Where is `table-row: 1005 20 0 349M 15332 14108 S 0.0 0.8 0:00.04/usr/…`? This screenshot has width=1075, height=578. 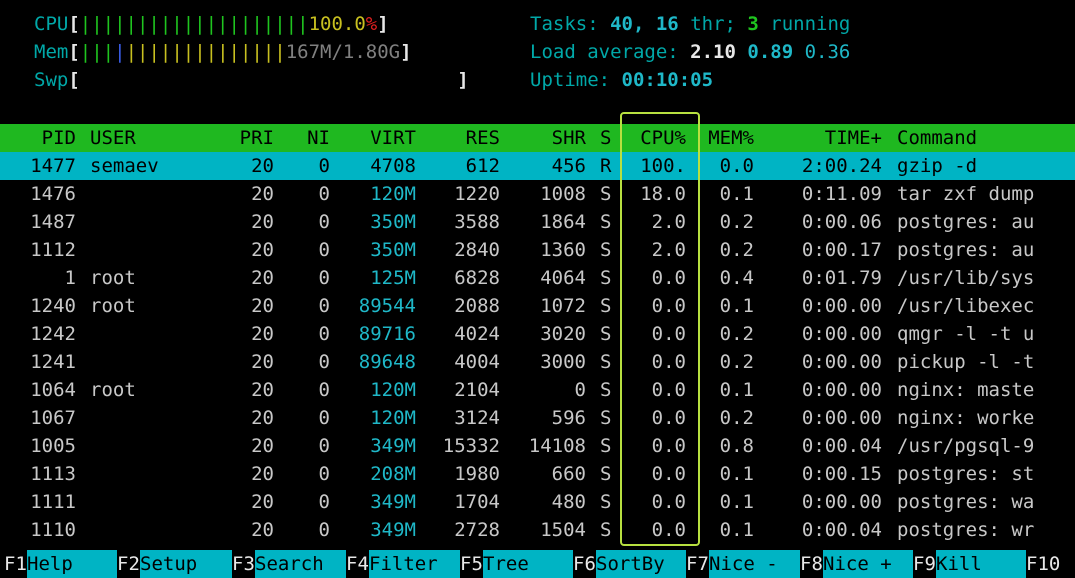
table-row: 1005 20 0 349M 15332 14108 S 0.0 0.8 0:00.04/usr/… is located at coordinates (537, 446).